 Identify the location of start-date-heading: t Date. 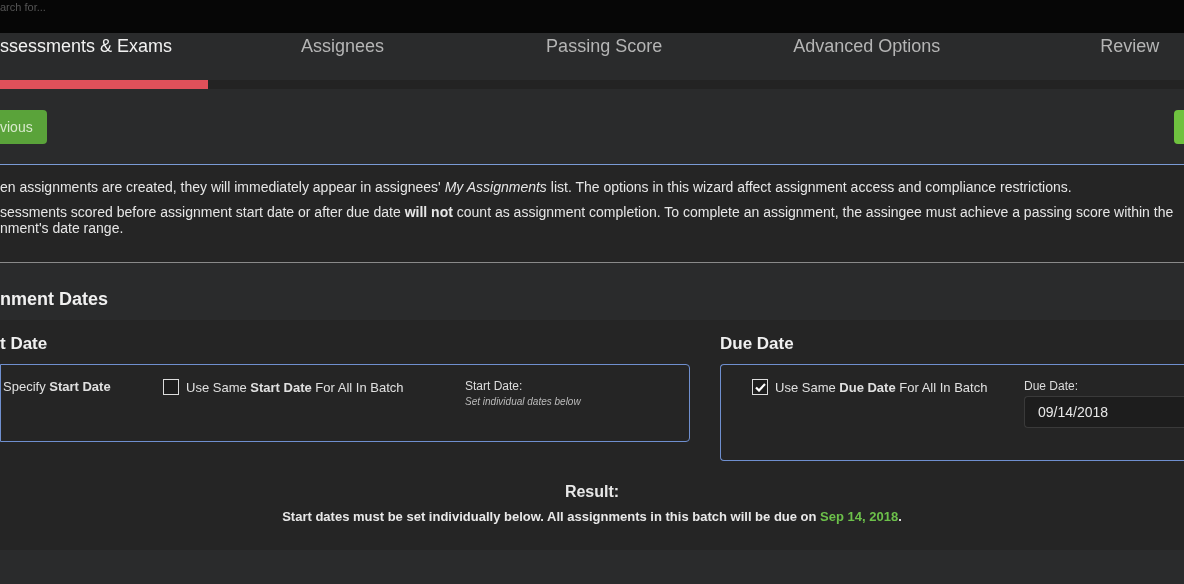
(24, 344).